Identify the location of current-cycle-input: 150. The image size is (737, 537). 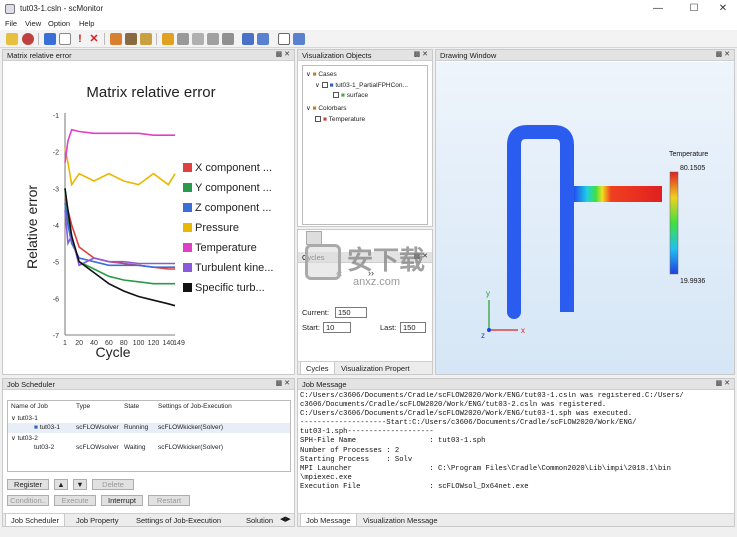
(351, 312).